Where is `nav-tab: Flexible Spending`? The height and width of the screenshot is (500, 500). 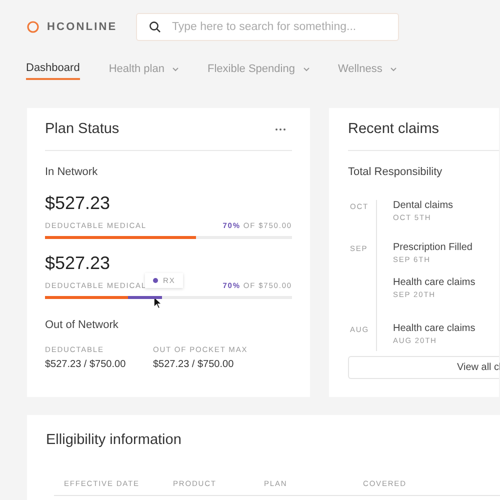
nav-tab: Flexible Spending is located at coordinates (258, 67).